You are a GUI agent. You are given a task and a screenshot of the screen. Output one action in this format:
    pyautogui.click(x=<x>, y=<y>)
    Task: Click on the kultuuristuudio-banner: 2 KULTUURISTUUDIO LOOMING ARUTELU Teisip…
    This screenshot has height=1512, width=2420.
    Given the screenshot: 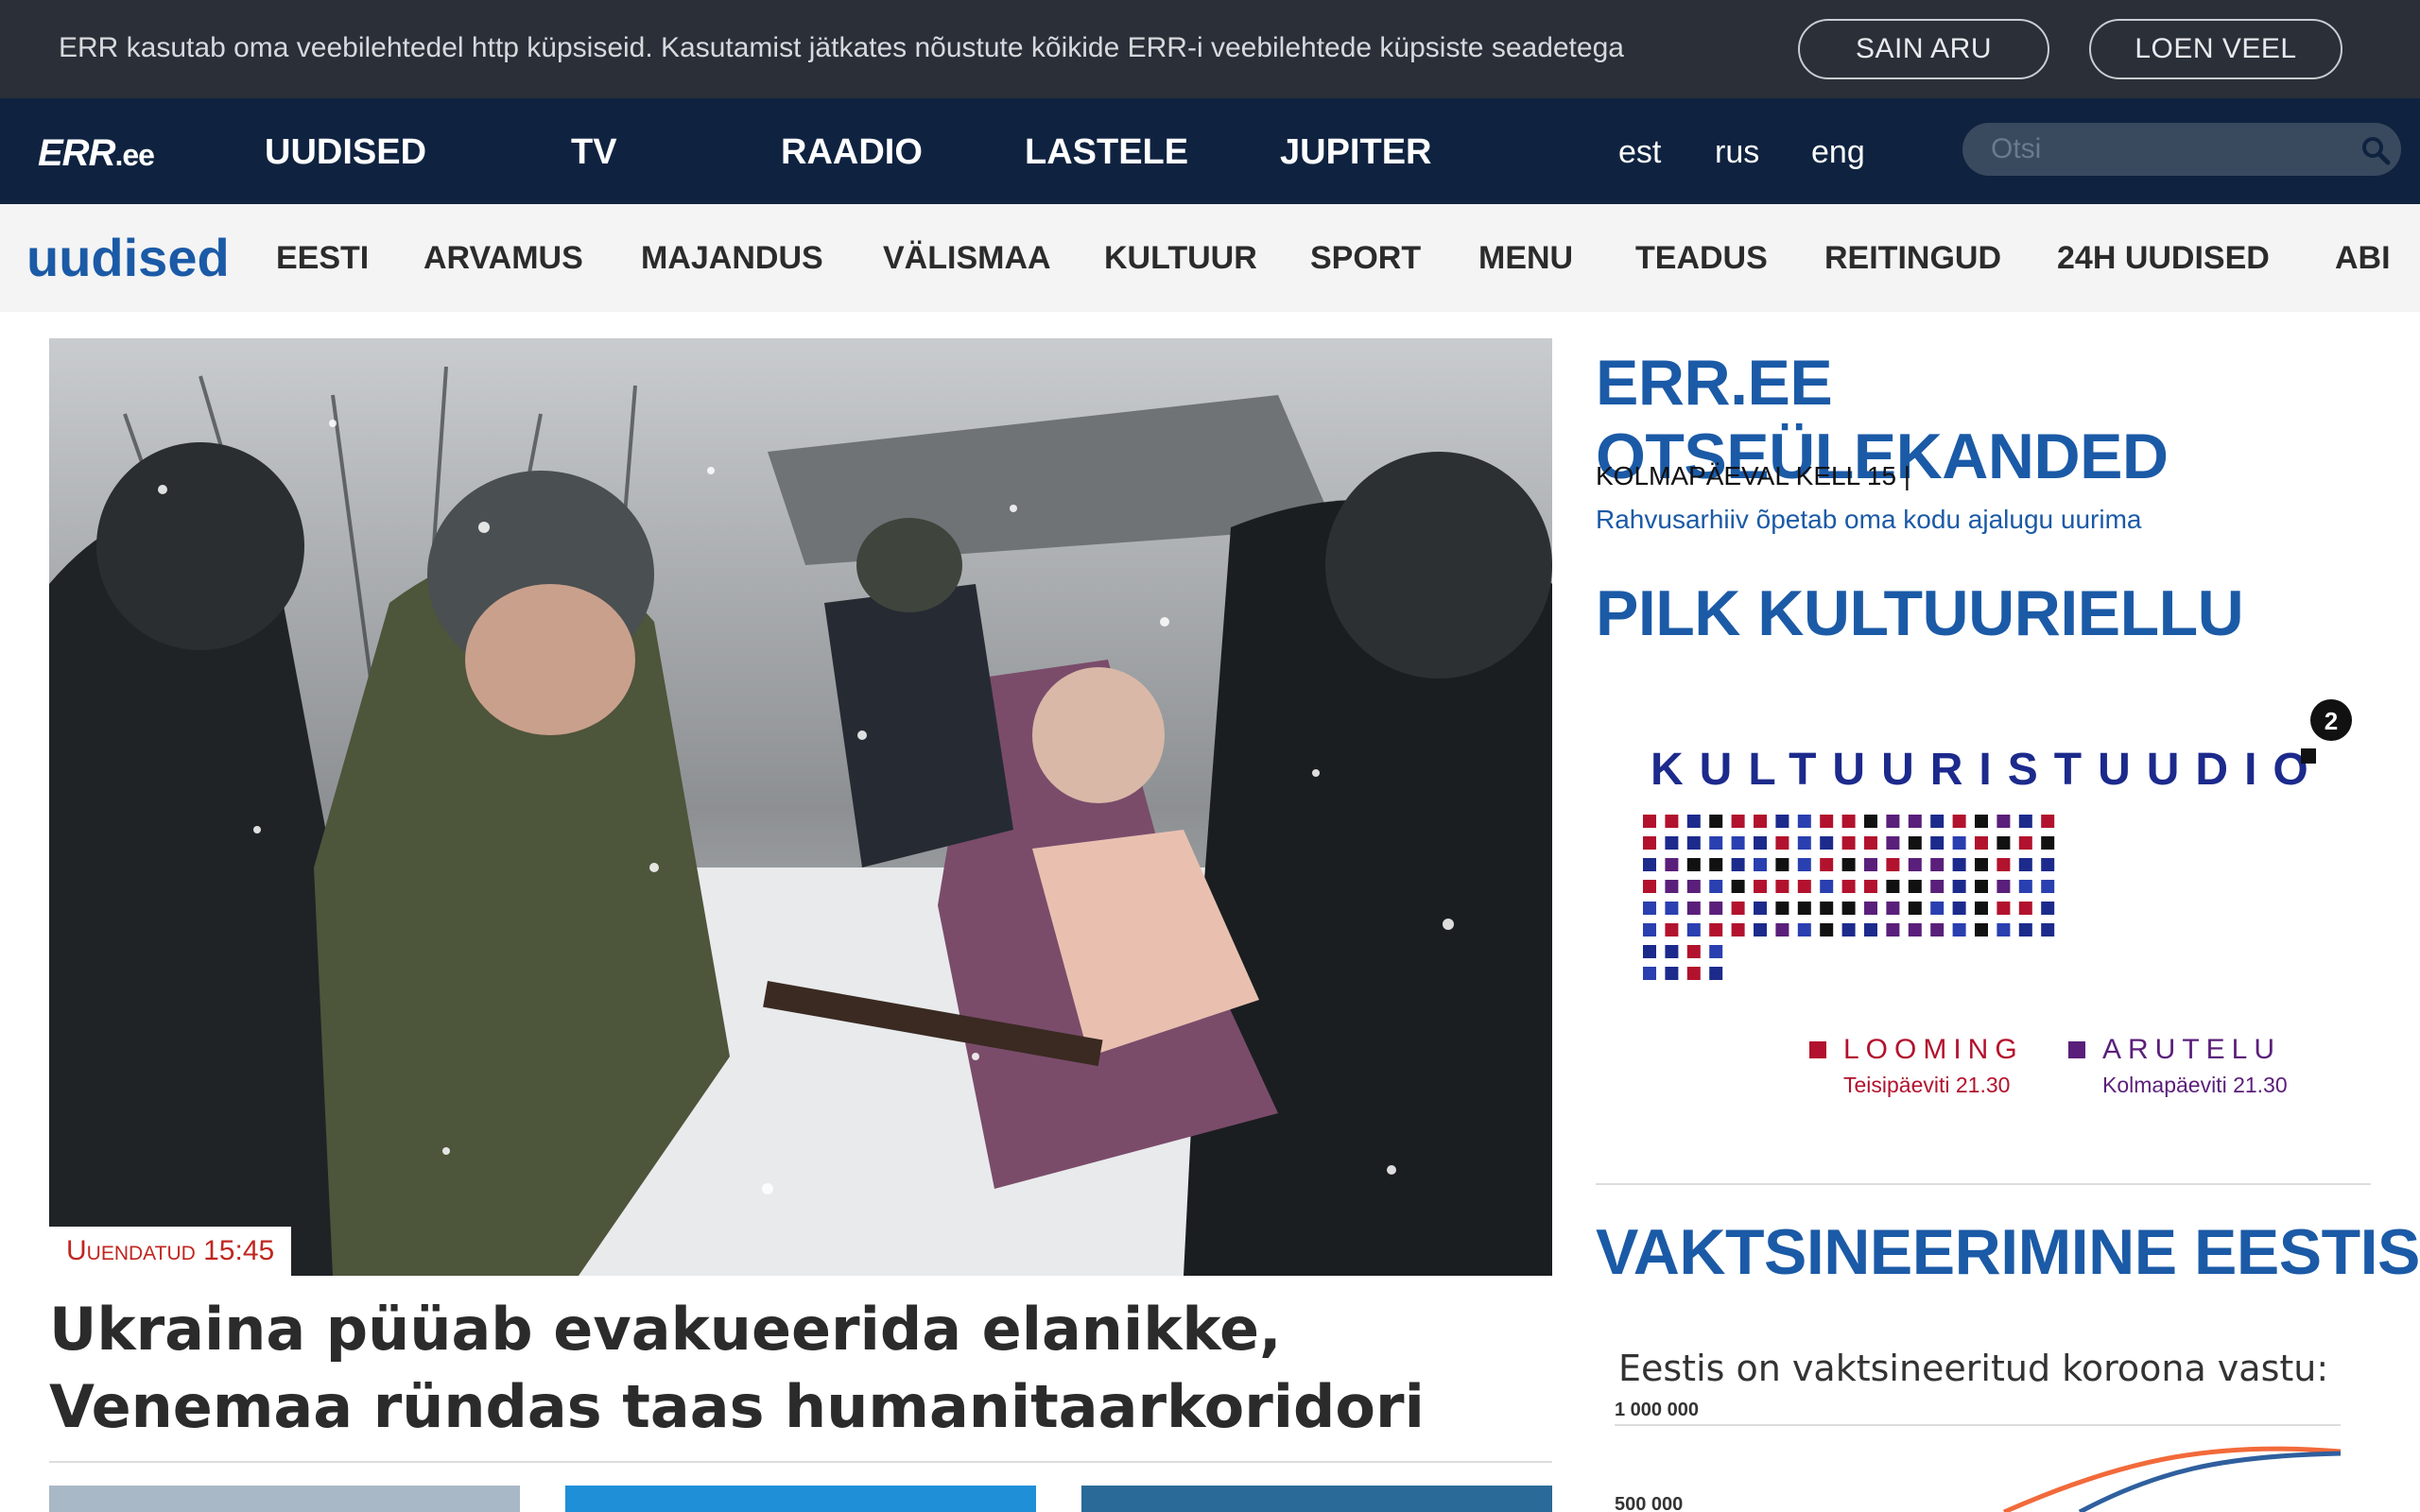 What is the action you would take?
    pyautogui.click(x=1998, y=898)
    